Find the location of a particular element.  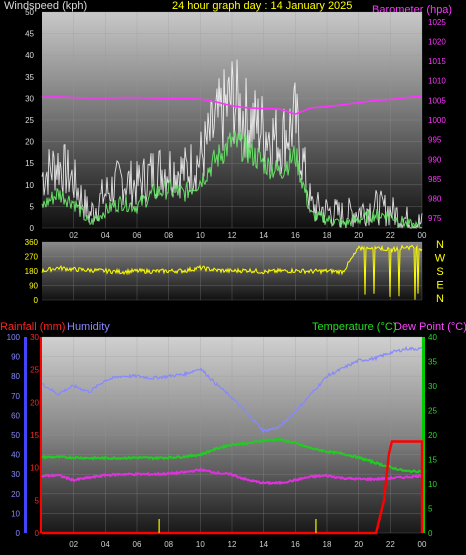

chart-title: 24 hour graph day : 14 January 2025 is located at coordinates (262, 6).